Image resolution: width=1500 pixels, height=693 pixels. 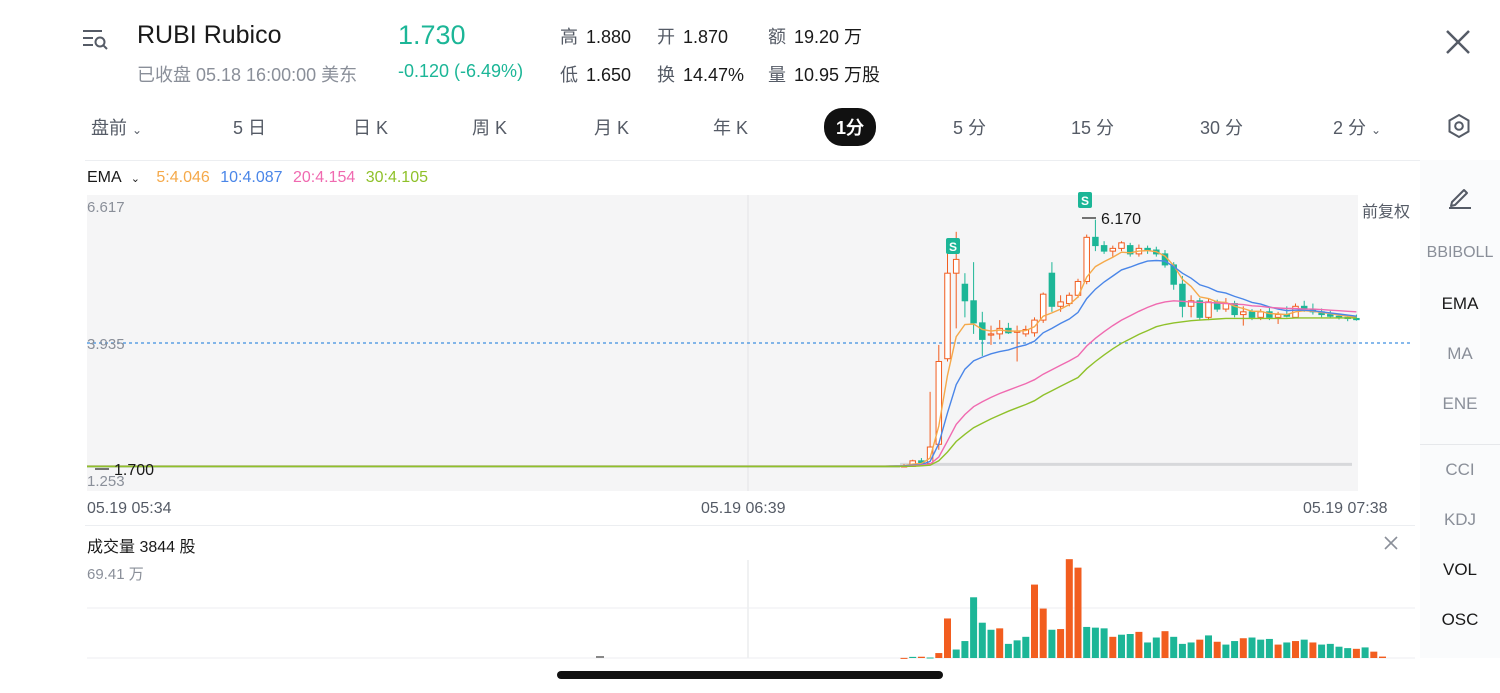 What do you see at coordinates (1460, 304) in the screenshot?
I see `indicator-ema: EMA` at bounding box center [1460, 304].